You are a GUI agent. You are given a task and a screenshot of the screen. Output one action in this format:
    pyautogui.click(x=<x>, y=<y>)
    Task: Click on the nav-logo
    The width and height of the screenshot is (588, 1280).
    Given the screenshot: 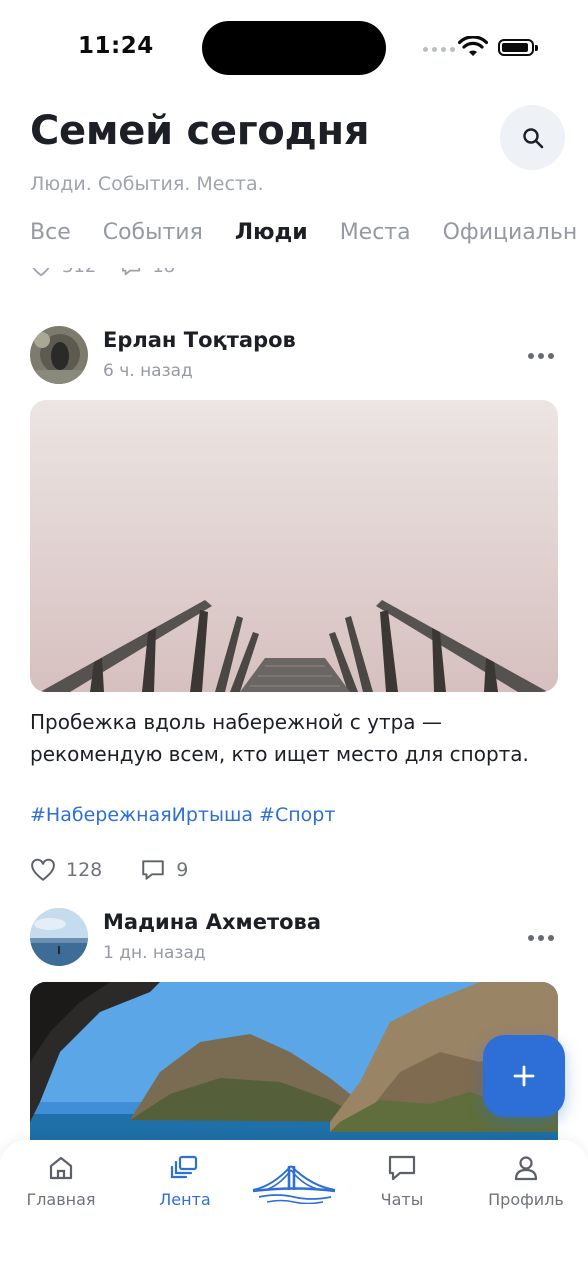 What is the action you would take?
    pyautogui.click(x=294, y=1182)
    